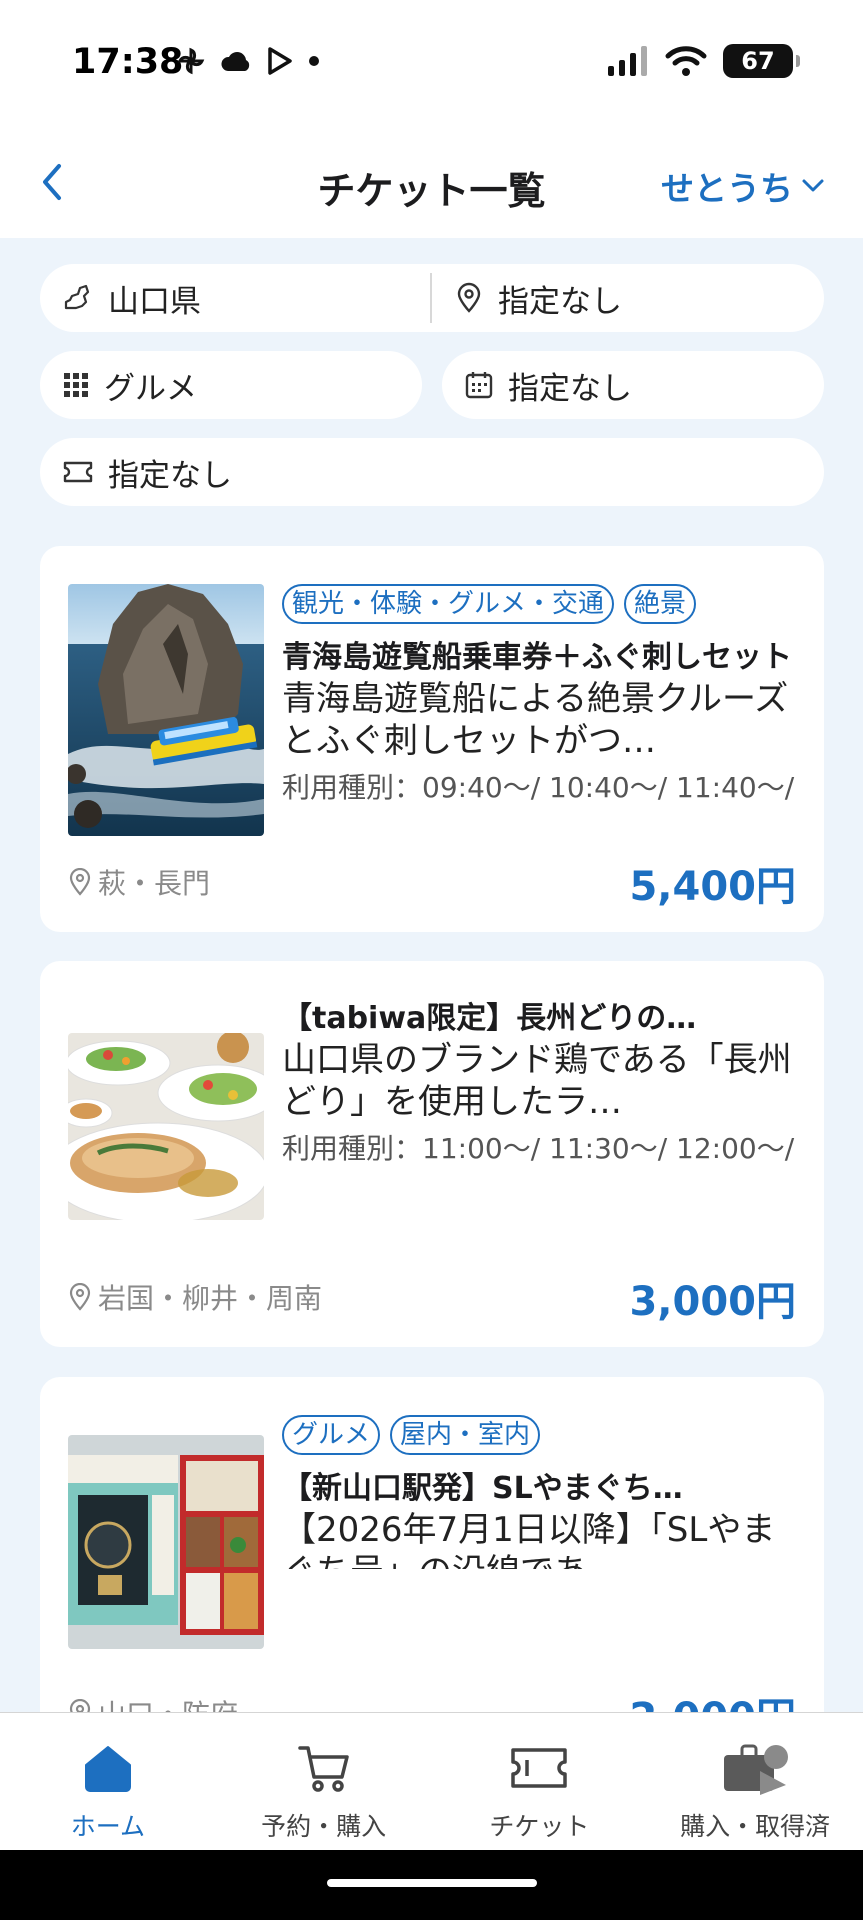  Describe the element at coordinates (712, 887) in the screenshot. I see `ticket-price: 5,400円` at that location.